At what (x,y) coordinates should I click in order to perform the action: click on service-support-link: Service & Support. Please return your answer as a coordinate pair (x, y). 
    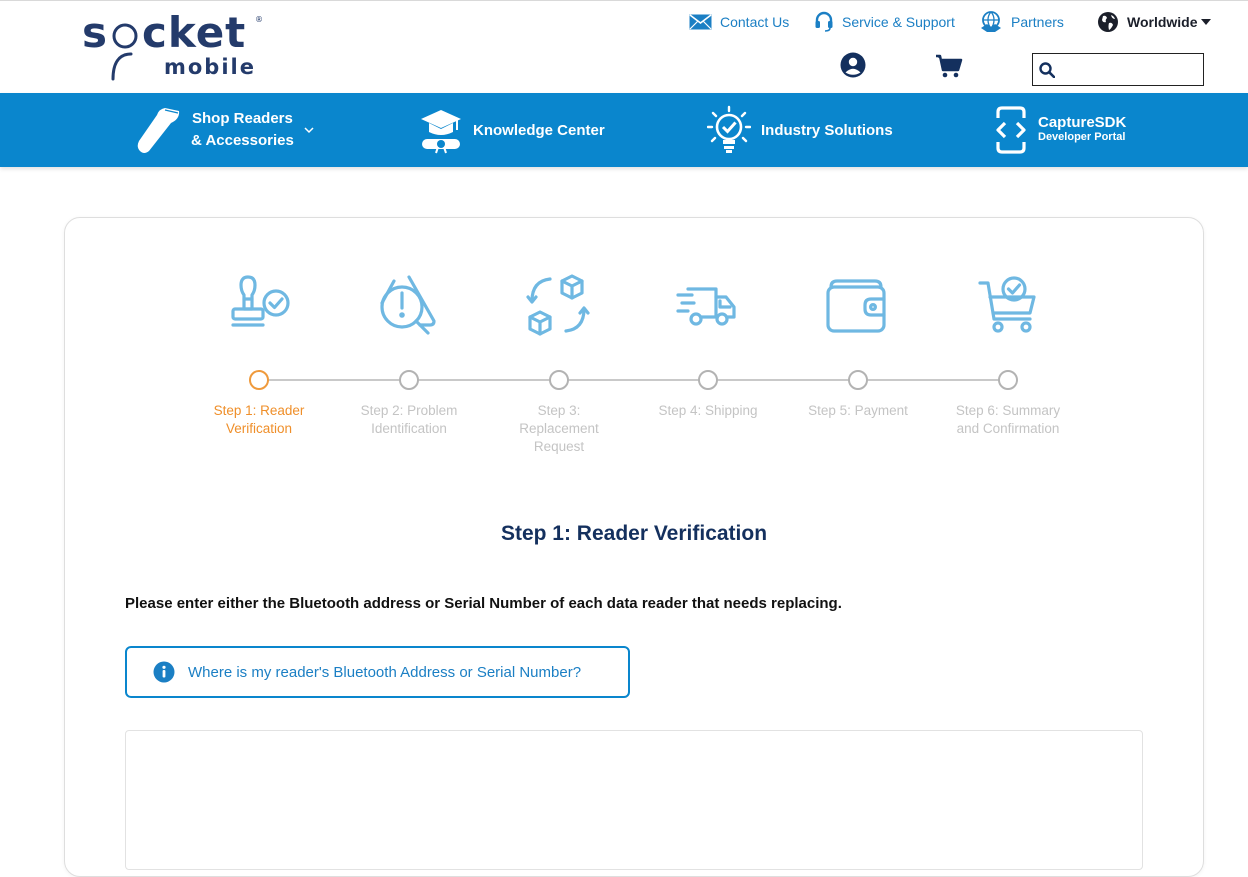
    Looking at the image, I should click on (884, 22).